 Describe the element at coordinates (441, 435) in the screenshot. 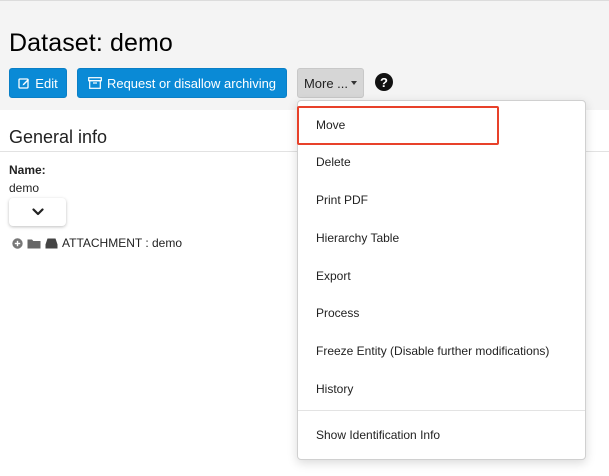

I see `menu-item-show-identification-info: Show Identification Info` at that location.